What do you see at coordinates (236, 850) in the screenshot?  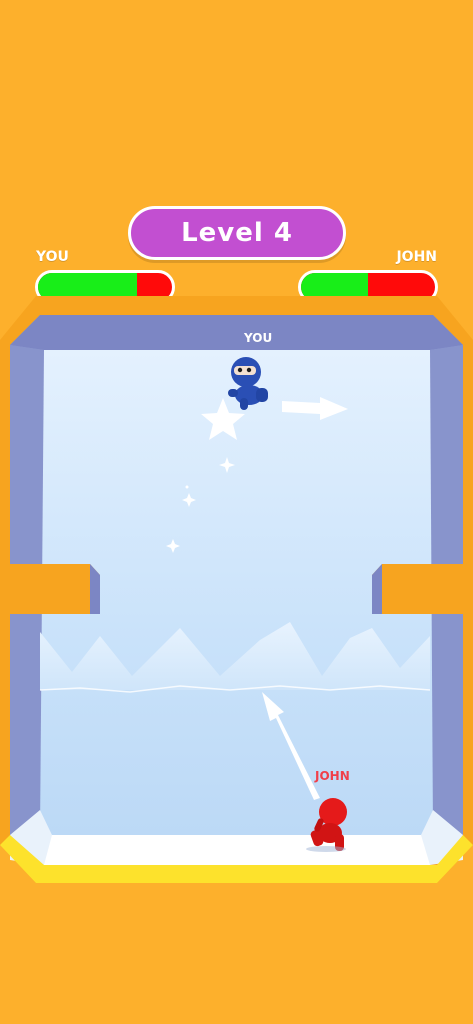 I see `arena-floor` at bounding box center [236, 850].